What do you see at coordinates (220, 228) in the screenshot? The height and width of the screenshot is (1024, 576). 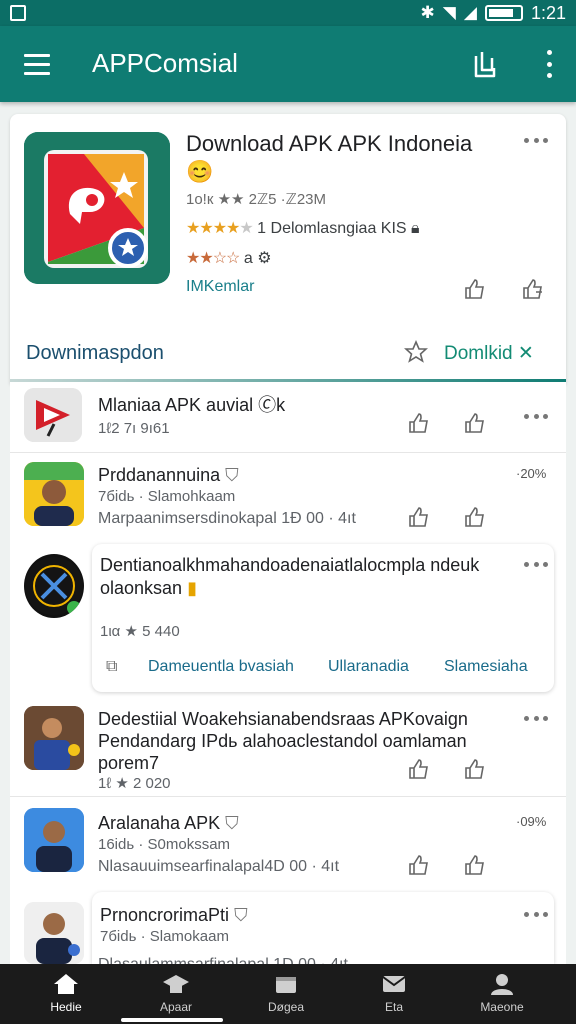 I see `star-rating: ★★★★★` at bounding box center [220, 228].